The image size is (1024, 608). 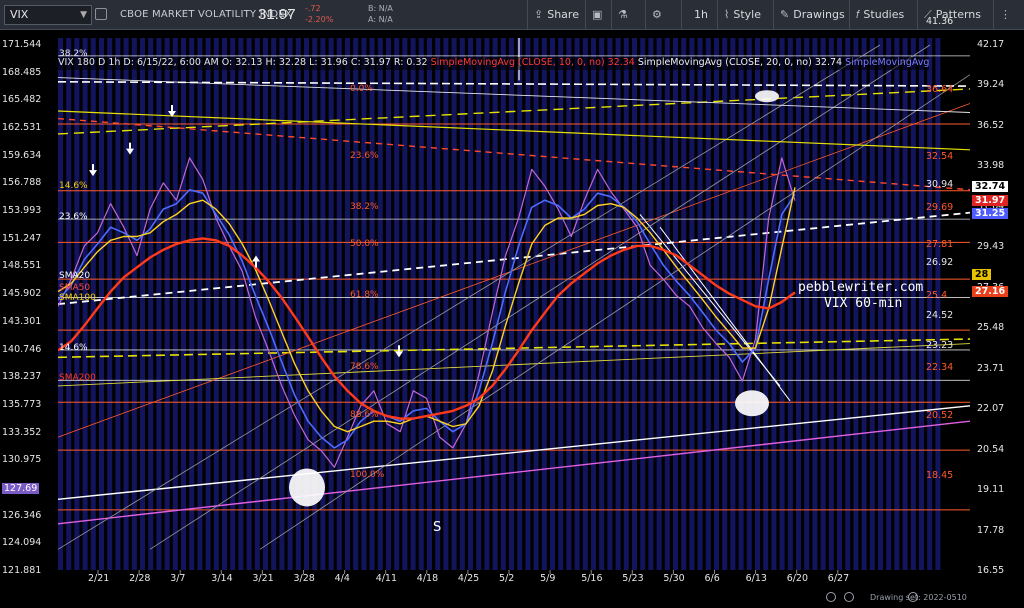 I want to click on s-marker-label: S, so click(x=437, y=528).